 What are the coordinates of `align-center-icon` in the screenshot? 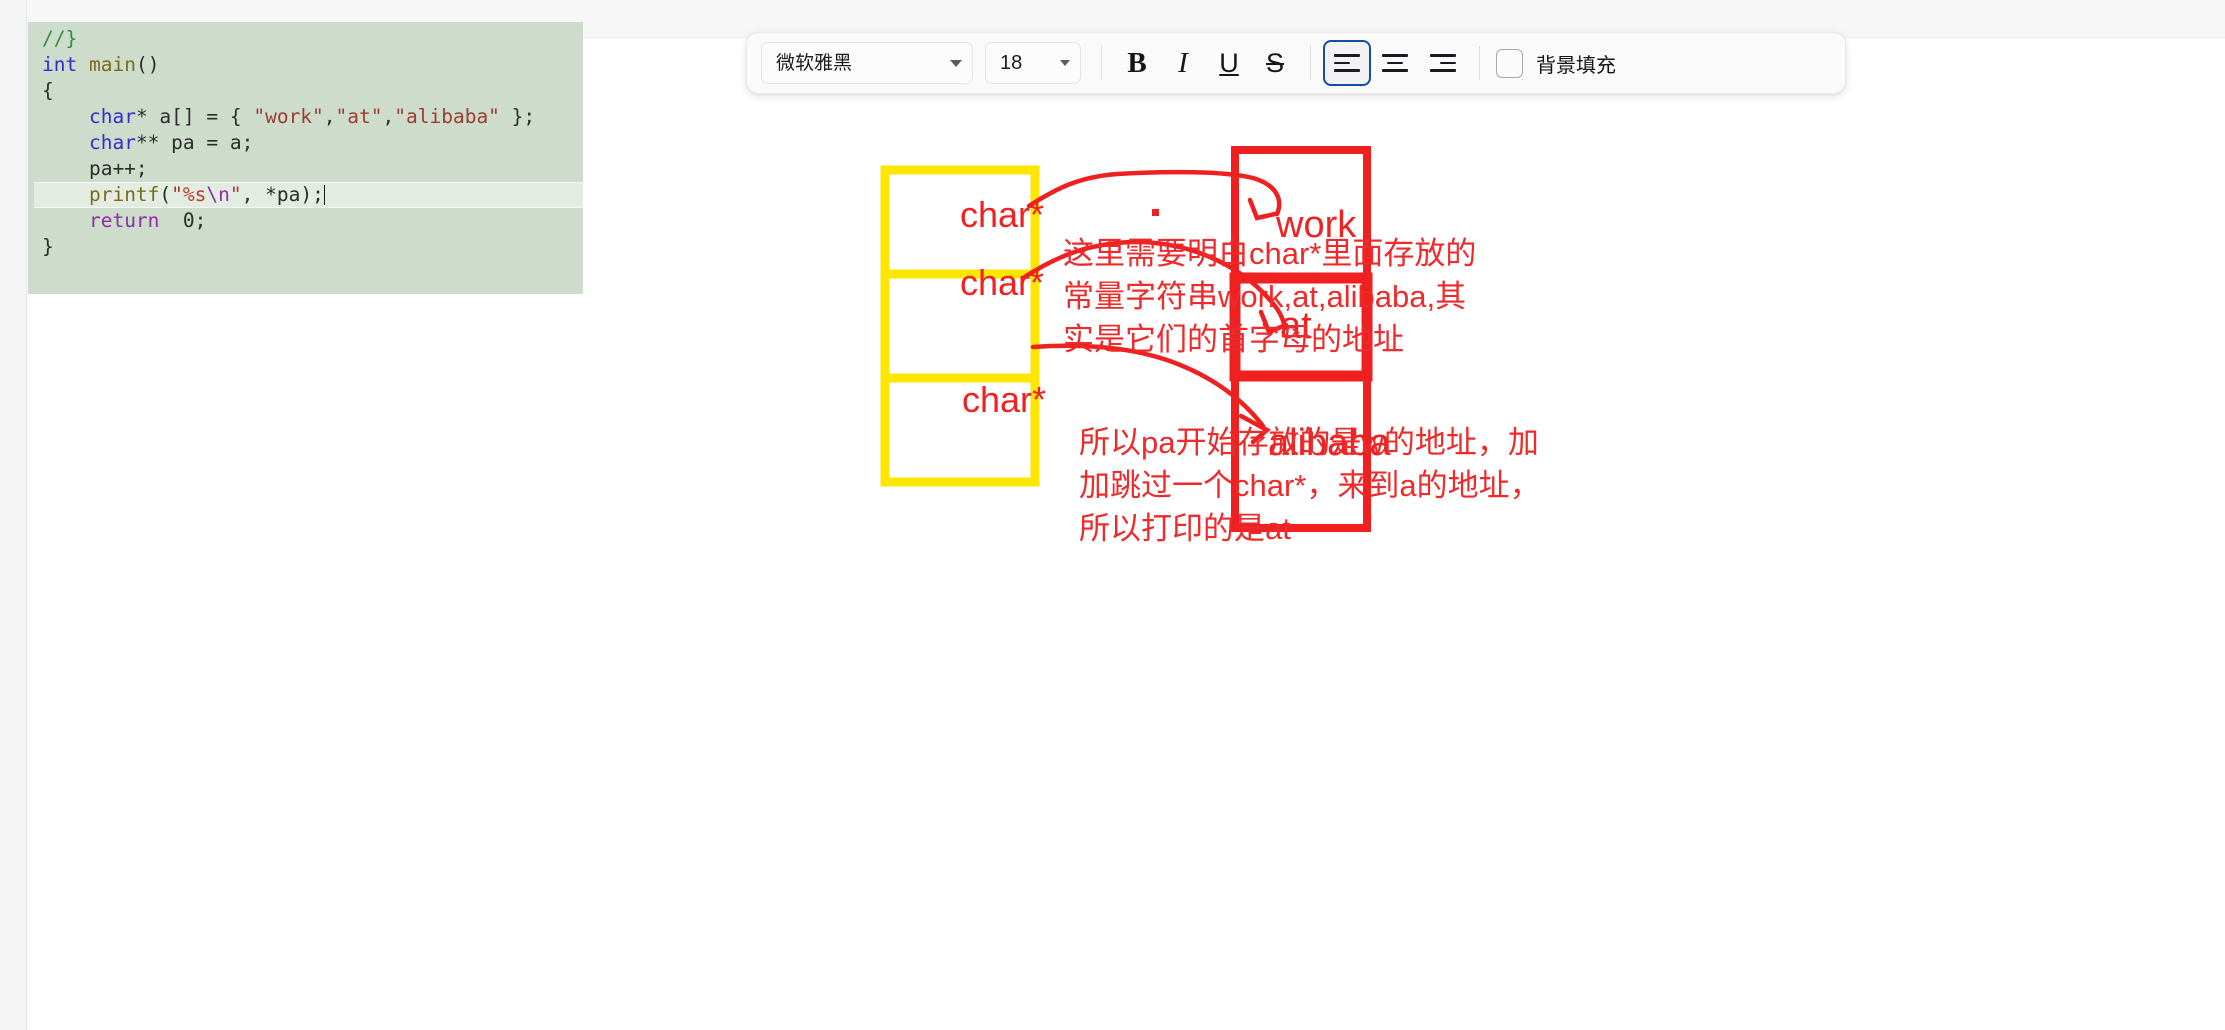 It's located at (1395, 63).